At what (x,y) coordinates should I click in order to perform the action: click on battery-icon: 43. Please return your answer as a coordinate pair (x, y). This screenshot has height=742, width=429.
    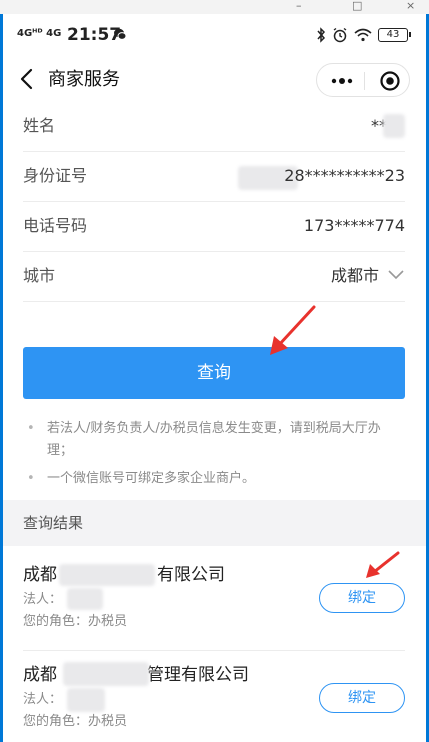
    Looking at the image, I should click on (394, 35).